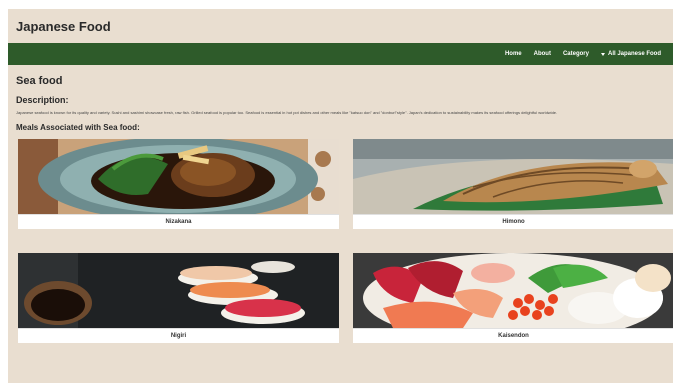 This screenshot has width=677, height=386. What do you see at coordinates (513, 176) in the screenshot?
I see `himono-image` at bounding box center [513, 176].